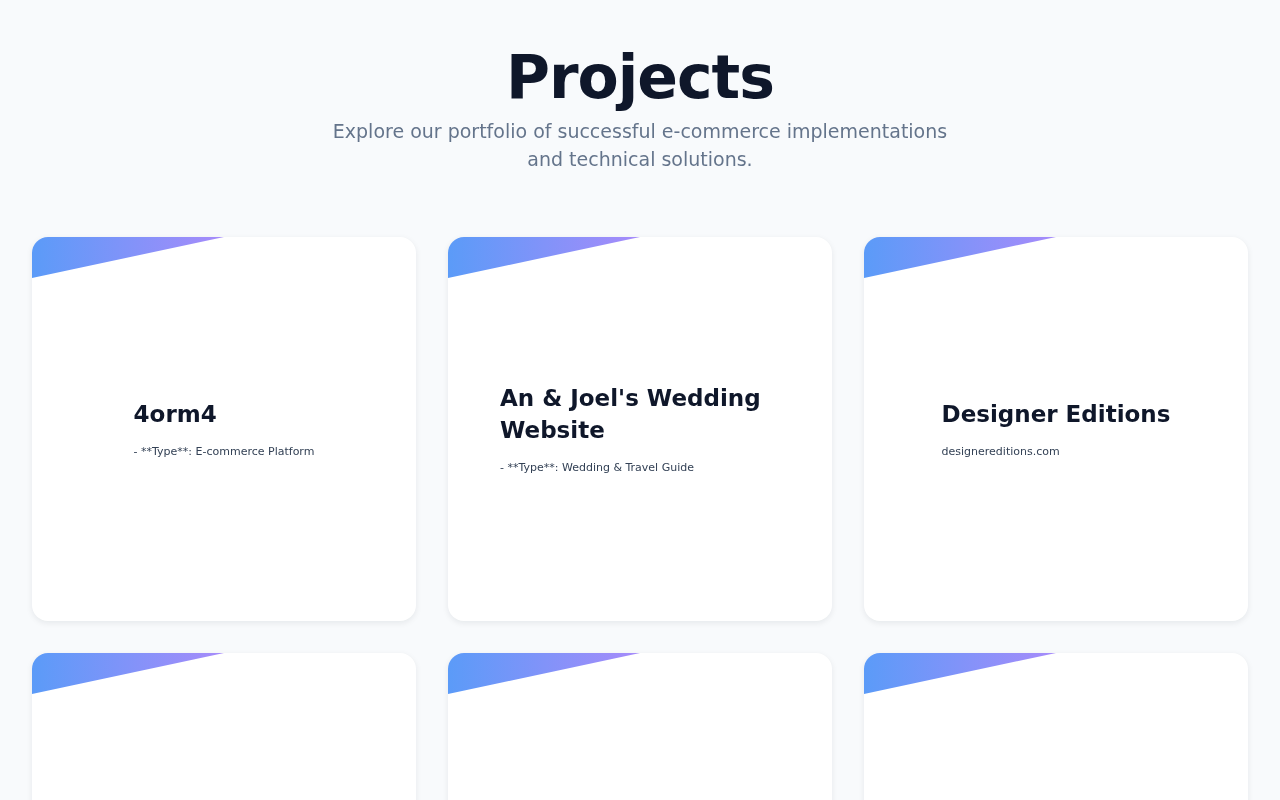  I want to click on project-detail: - **Type**: Wedding & Travel Guide, so click(597, 468).